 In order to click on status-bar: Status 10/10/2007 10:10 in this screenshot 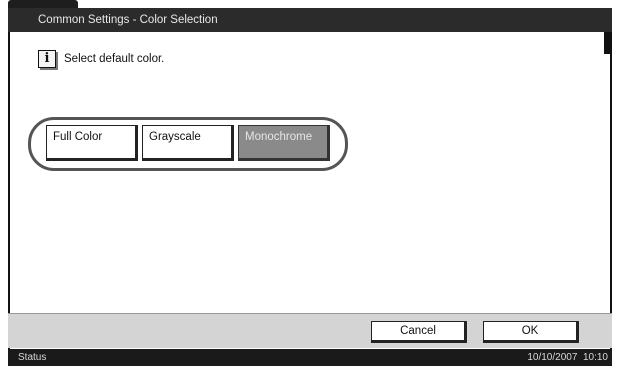, I will do `click(310, 357)`.